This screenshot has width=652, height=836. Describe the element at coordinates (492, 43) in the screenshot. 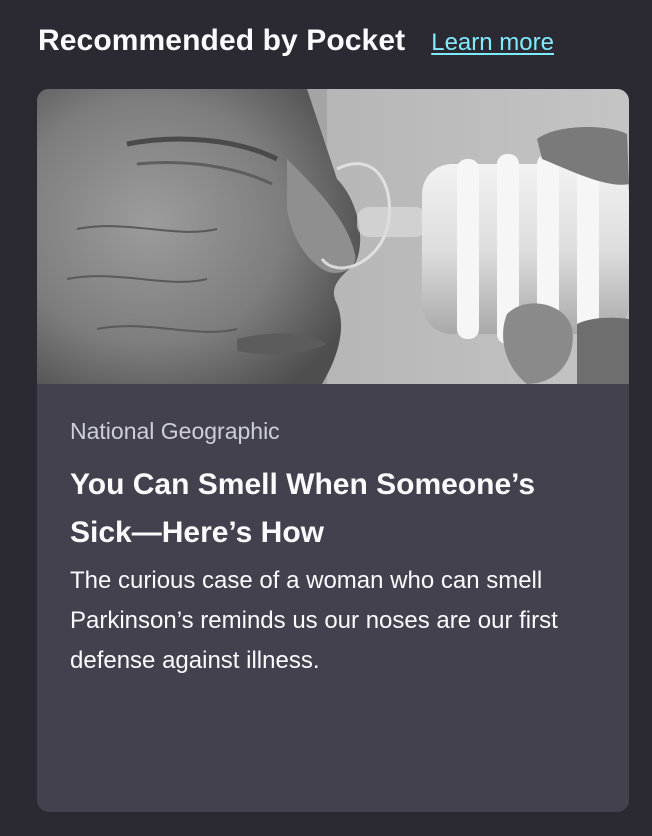

I see `learn-more-link: Learn more` at that location.